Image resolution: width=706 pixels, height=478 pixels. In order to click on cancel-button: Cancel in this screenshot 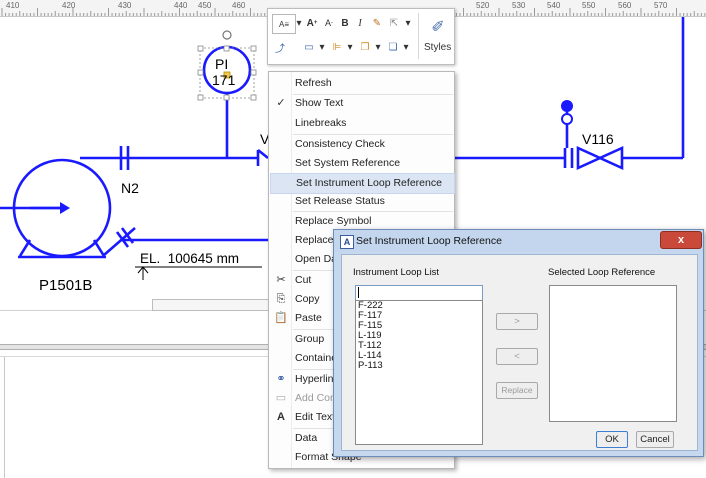, I will do `click(655, 439)`.